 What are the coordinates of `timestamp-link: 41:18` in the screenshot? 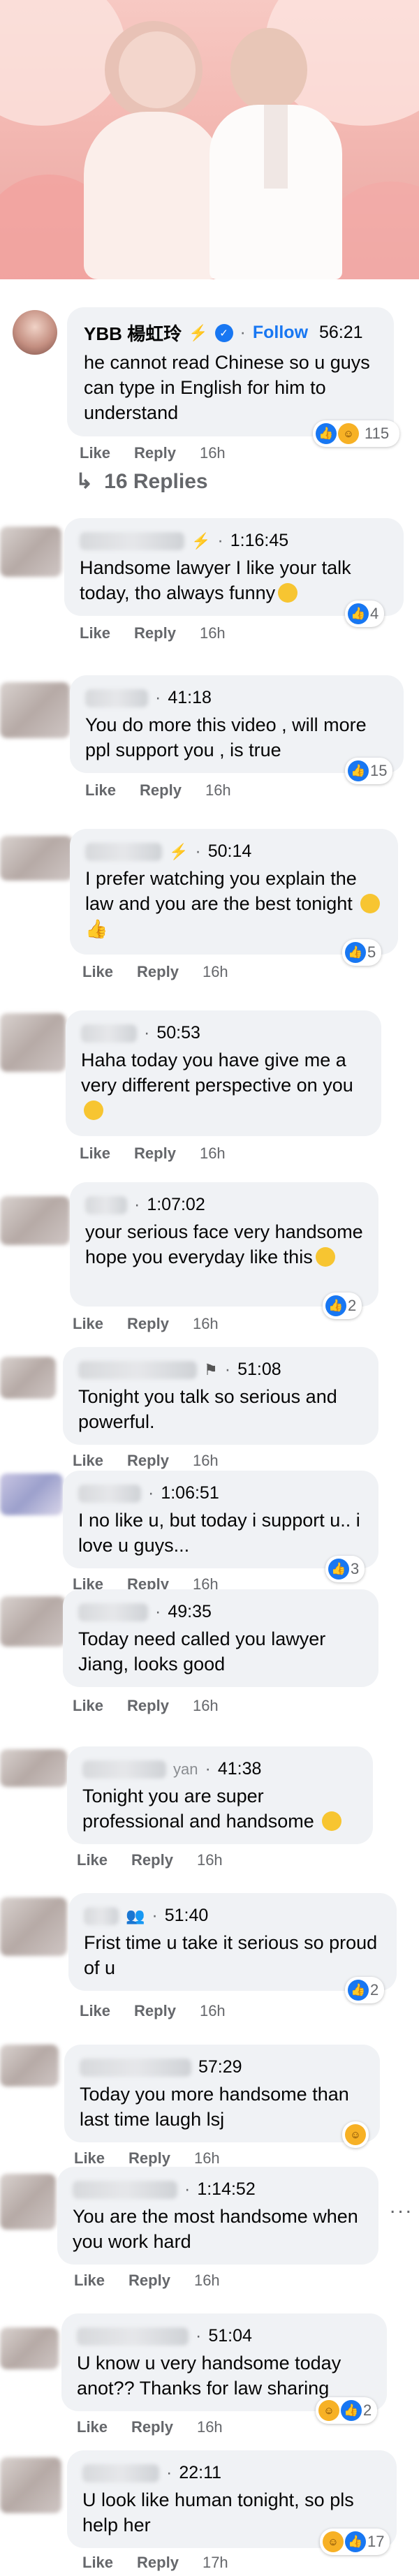 It's located at (190, 698).